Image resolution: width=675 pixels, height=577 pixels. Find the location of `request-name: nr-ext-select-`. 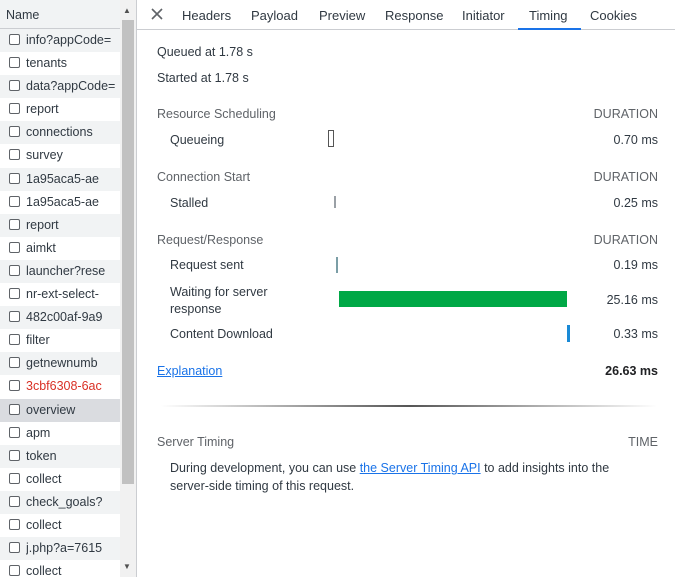

request-name: nr-ext-select- is located at coordinates (62, 294).